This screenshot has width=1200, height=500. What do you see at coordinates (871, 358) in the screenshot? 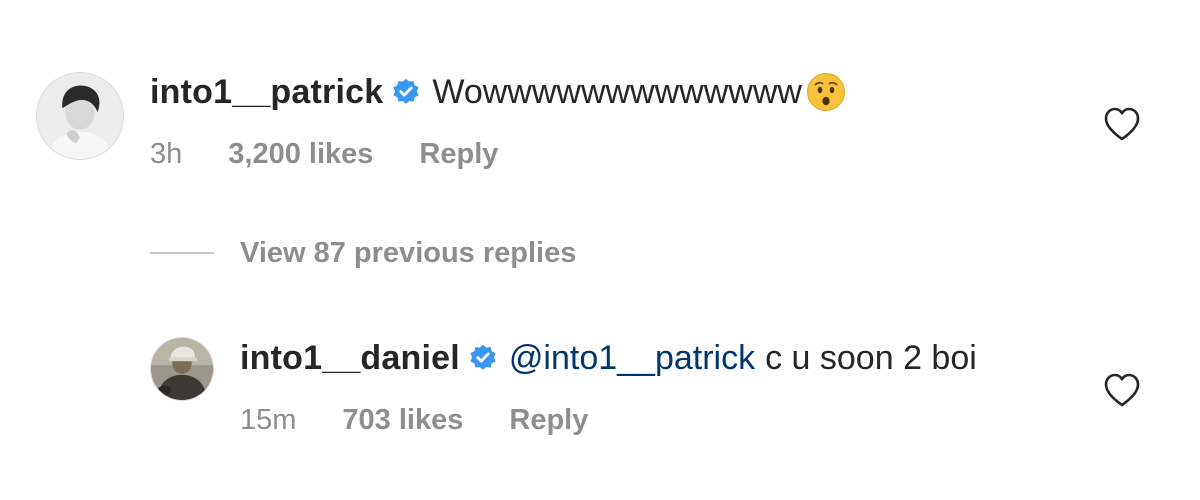
I see `reply-text: c u soon 2 boi` at bounding box center [871, 358].